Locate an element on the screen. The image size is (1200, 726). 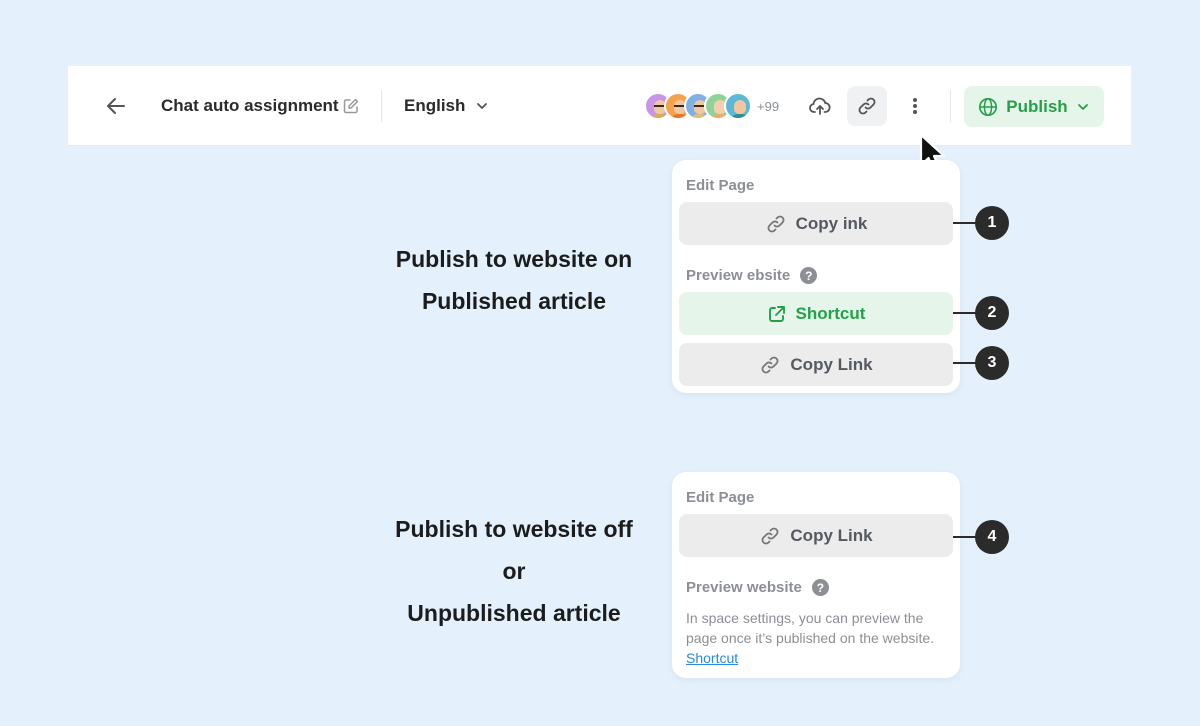
language-label: English is located at coordinates (435, 105).